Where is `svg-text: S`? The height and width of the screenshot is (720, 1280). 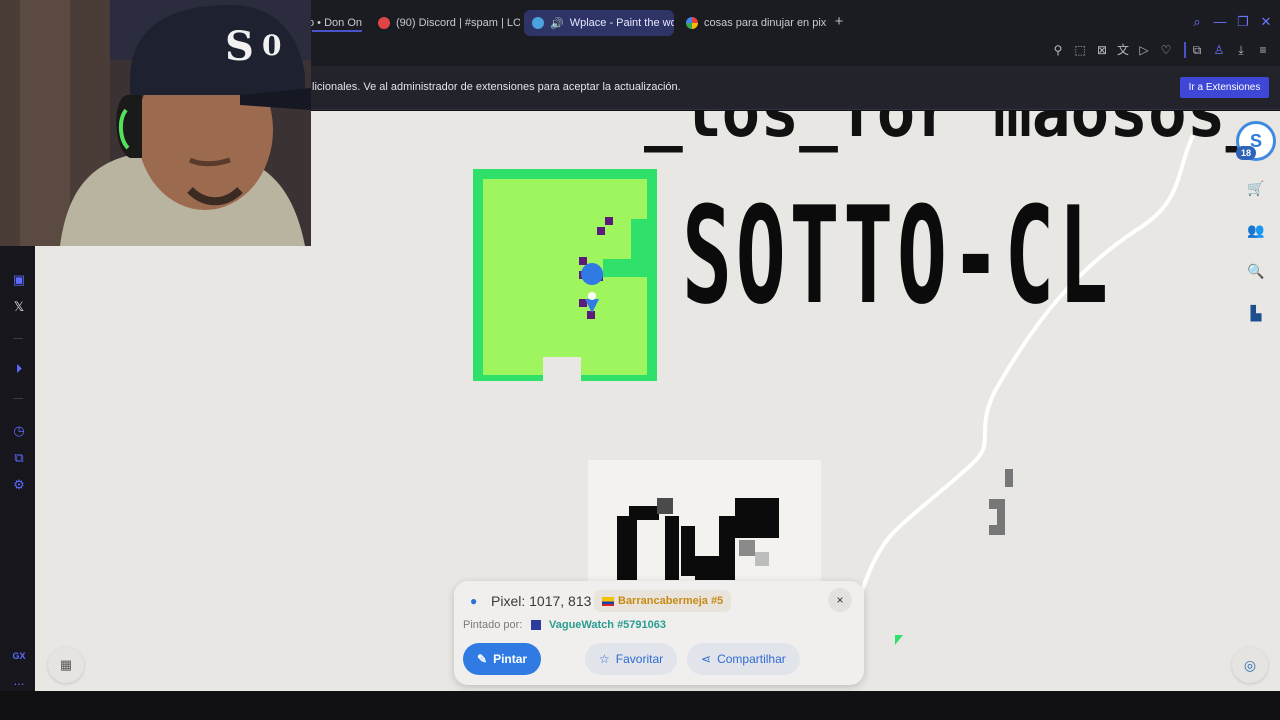
svg-text: S is located at coordinates (239, 46).